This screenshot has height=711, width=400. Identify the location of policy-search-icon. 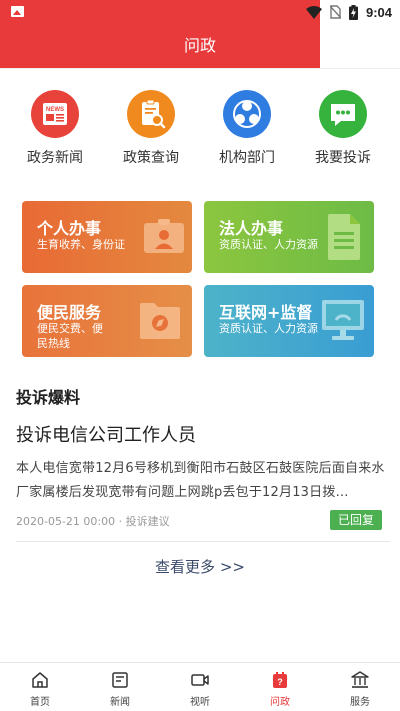
(151, 114).